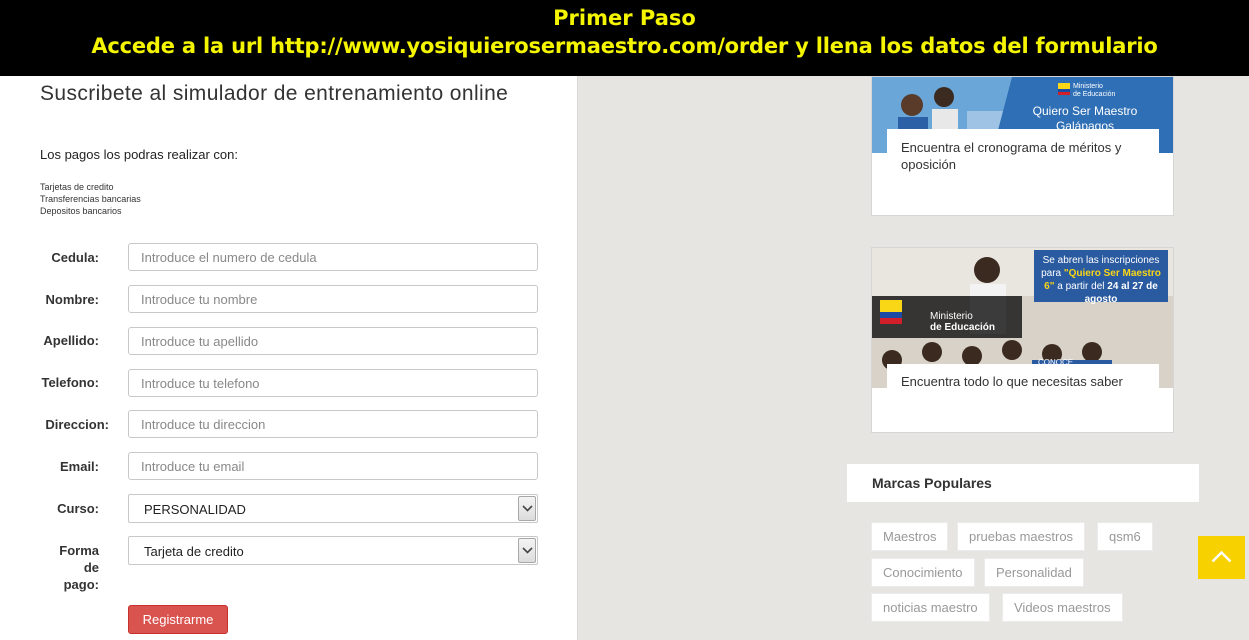  Describe the element at coordinates (1023, 391) in the screenshot. I see `card-caption: Encuentra todo lo que necesitas saber` at that location.